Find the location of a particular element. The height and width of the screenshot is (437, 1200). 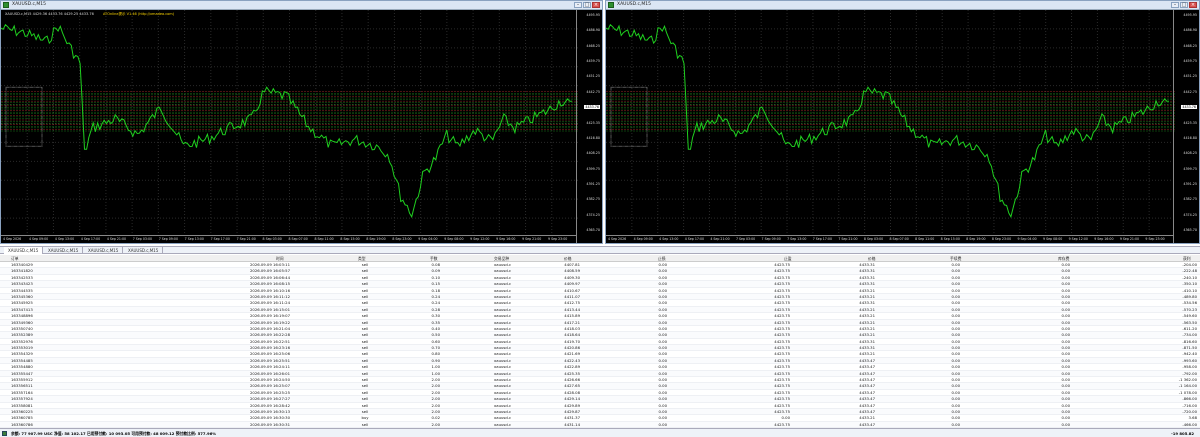

col-commission: 手续费 is located at coordinates (955, 258).